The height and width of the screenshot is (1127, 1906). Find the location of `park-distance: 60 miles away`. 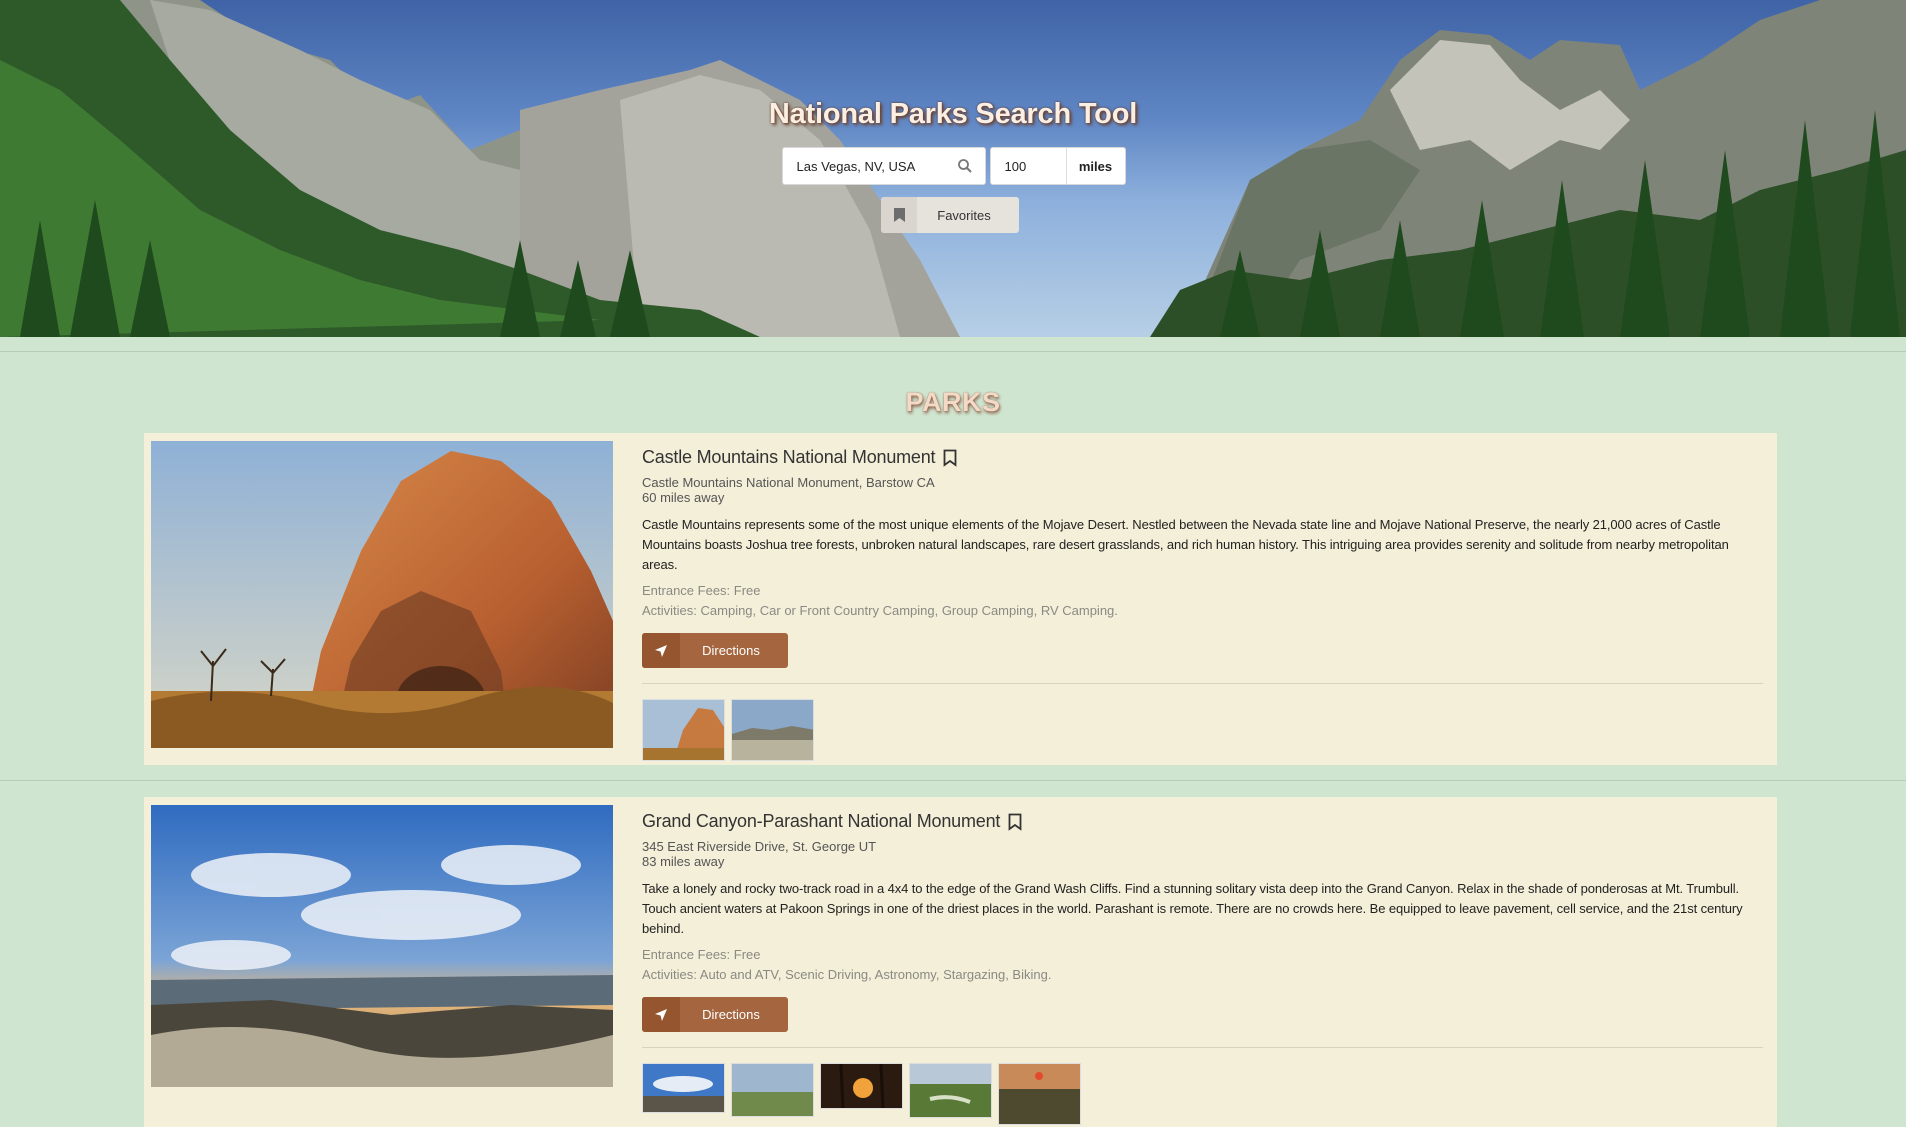

park-distance: 60 miles away is located at coordinates (683, 497).